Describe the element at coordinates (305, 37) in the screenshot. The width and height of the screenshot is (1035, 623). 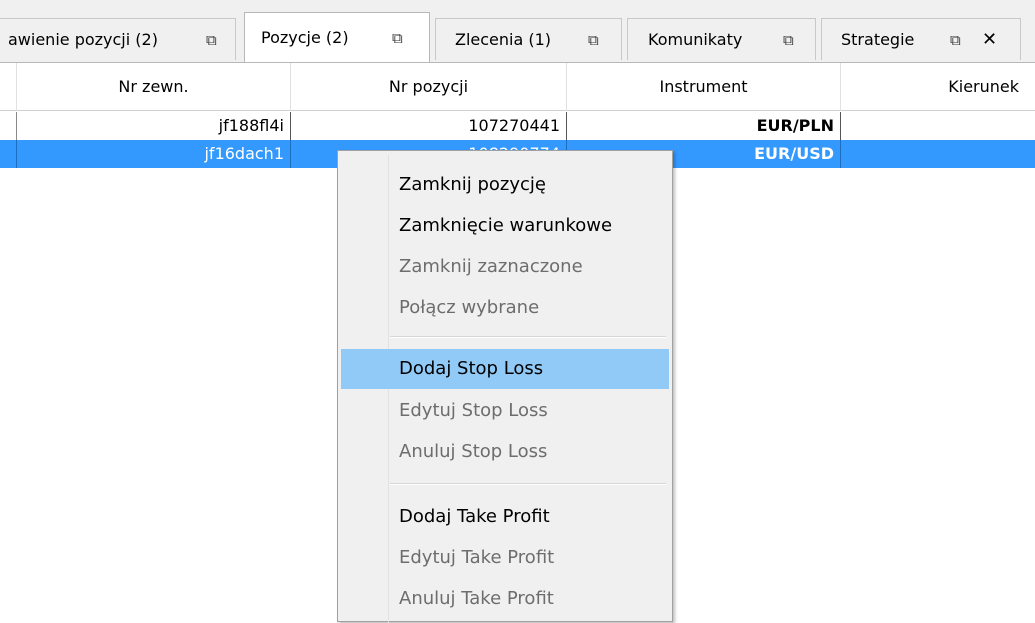
I see `tab-label: Pozycje (2)` at that location.